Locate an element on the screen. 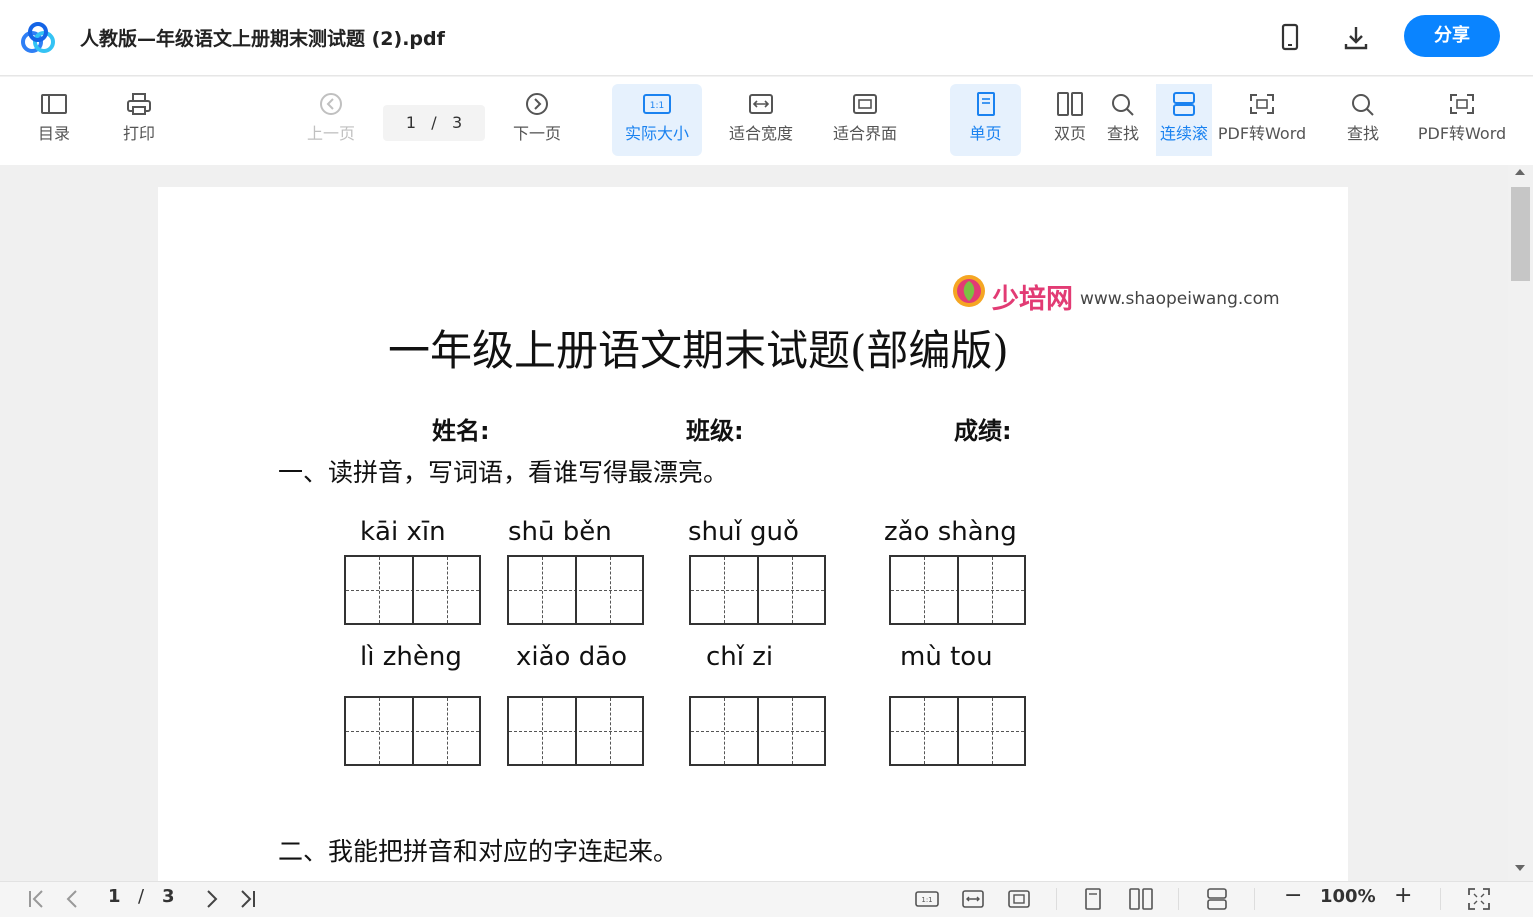  brand-name: 少培网 is located at coordinates (1032, 299).